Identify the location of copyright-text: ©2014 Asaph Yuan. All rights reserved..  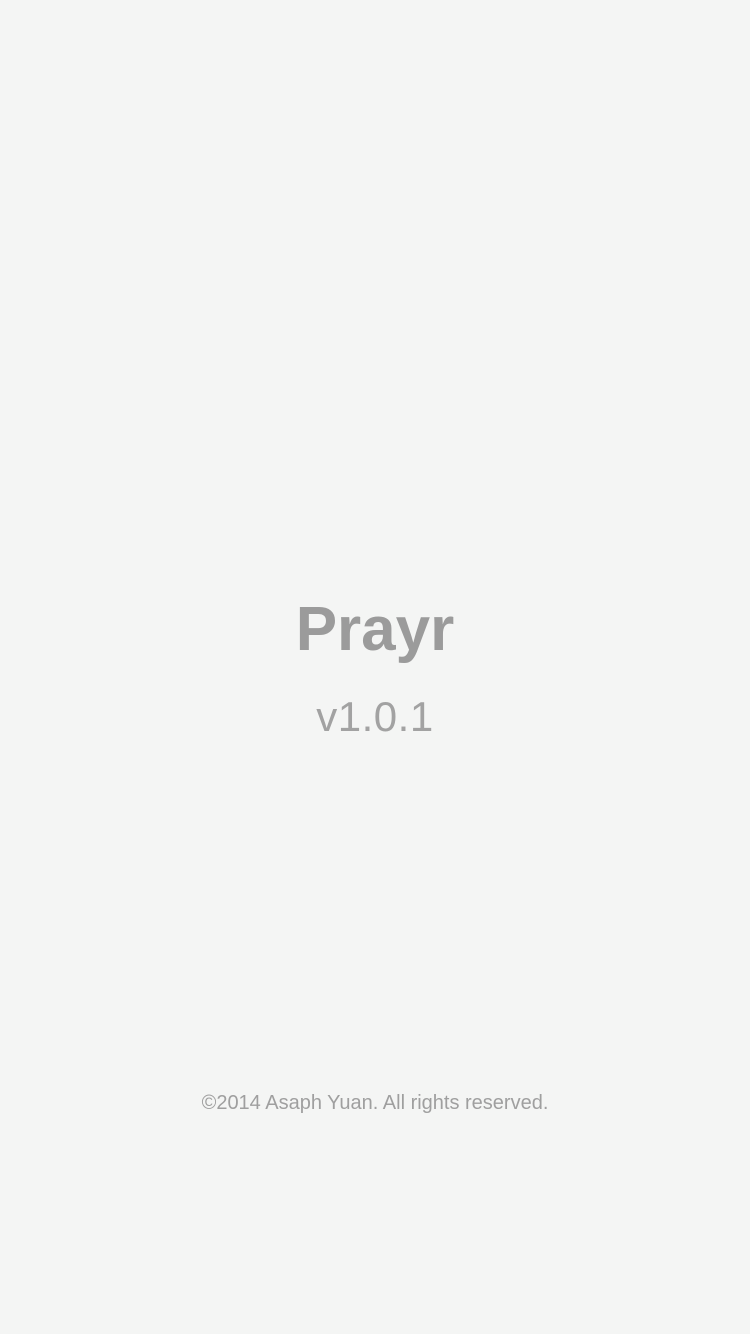
(375, 1103).